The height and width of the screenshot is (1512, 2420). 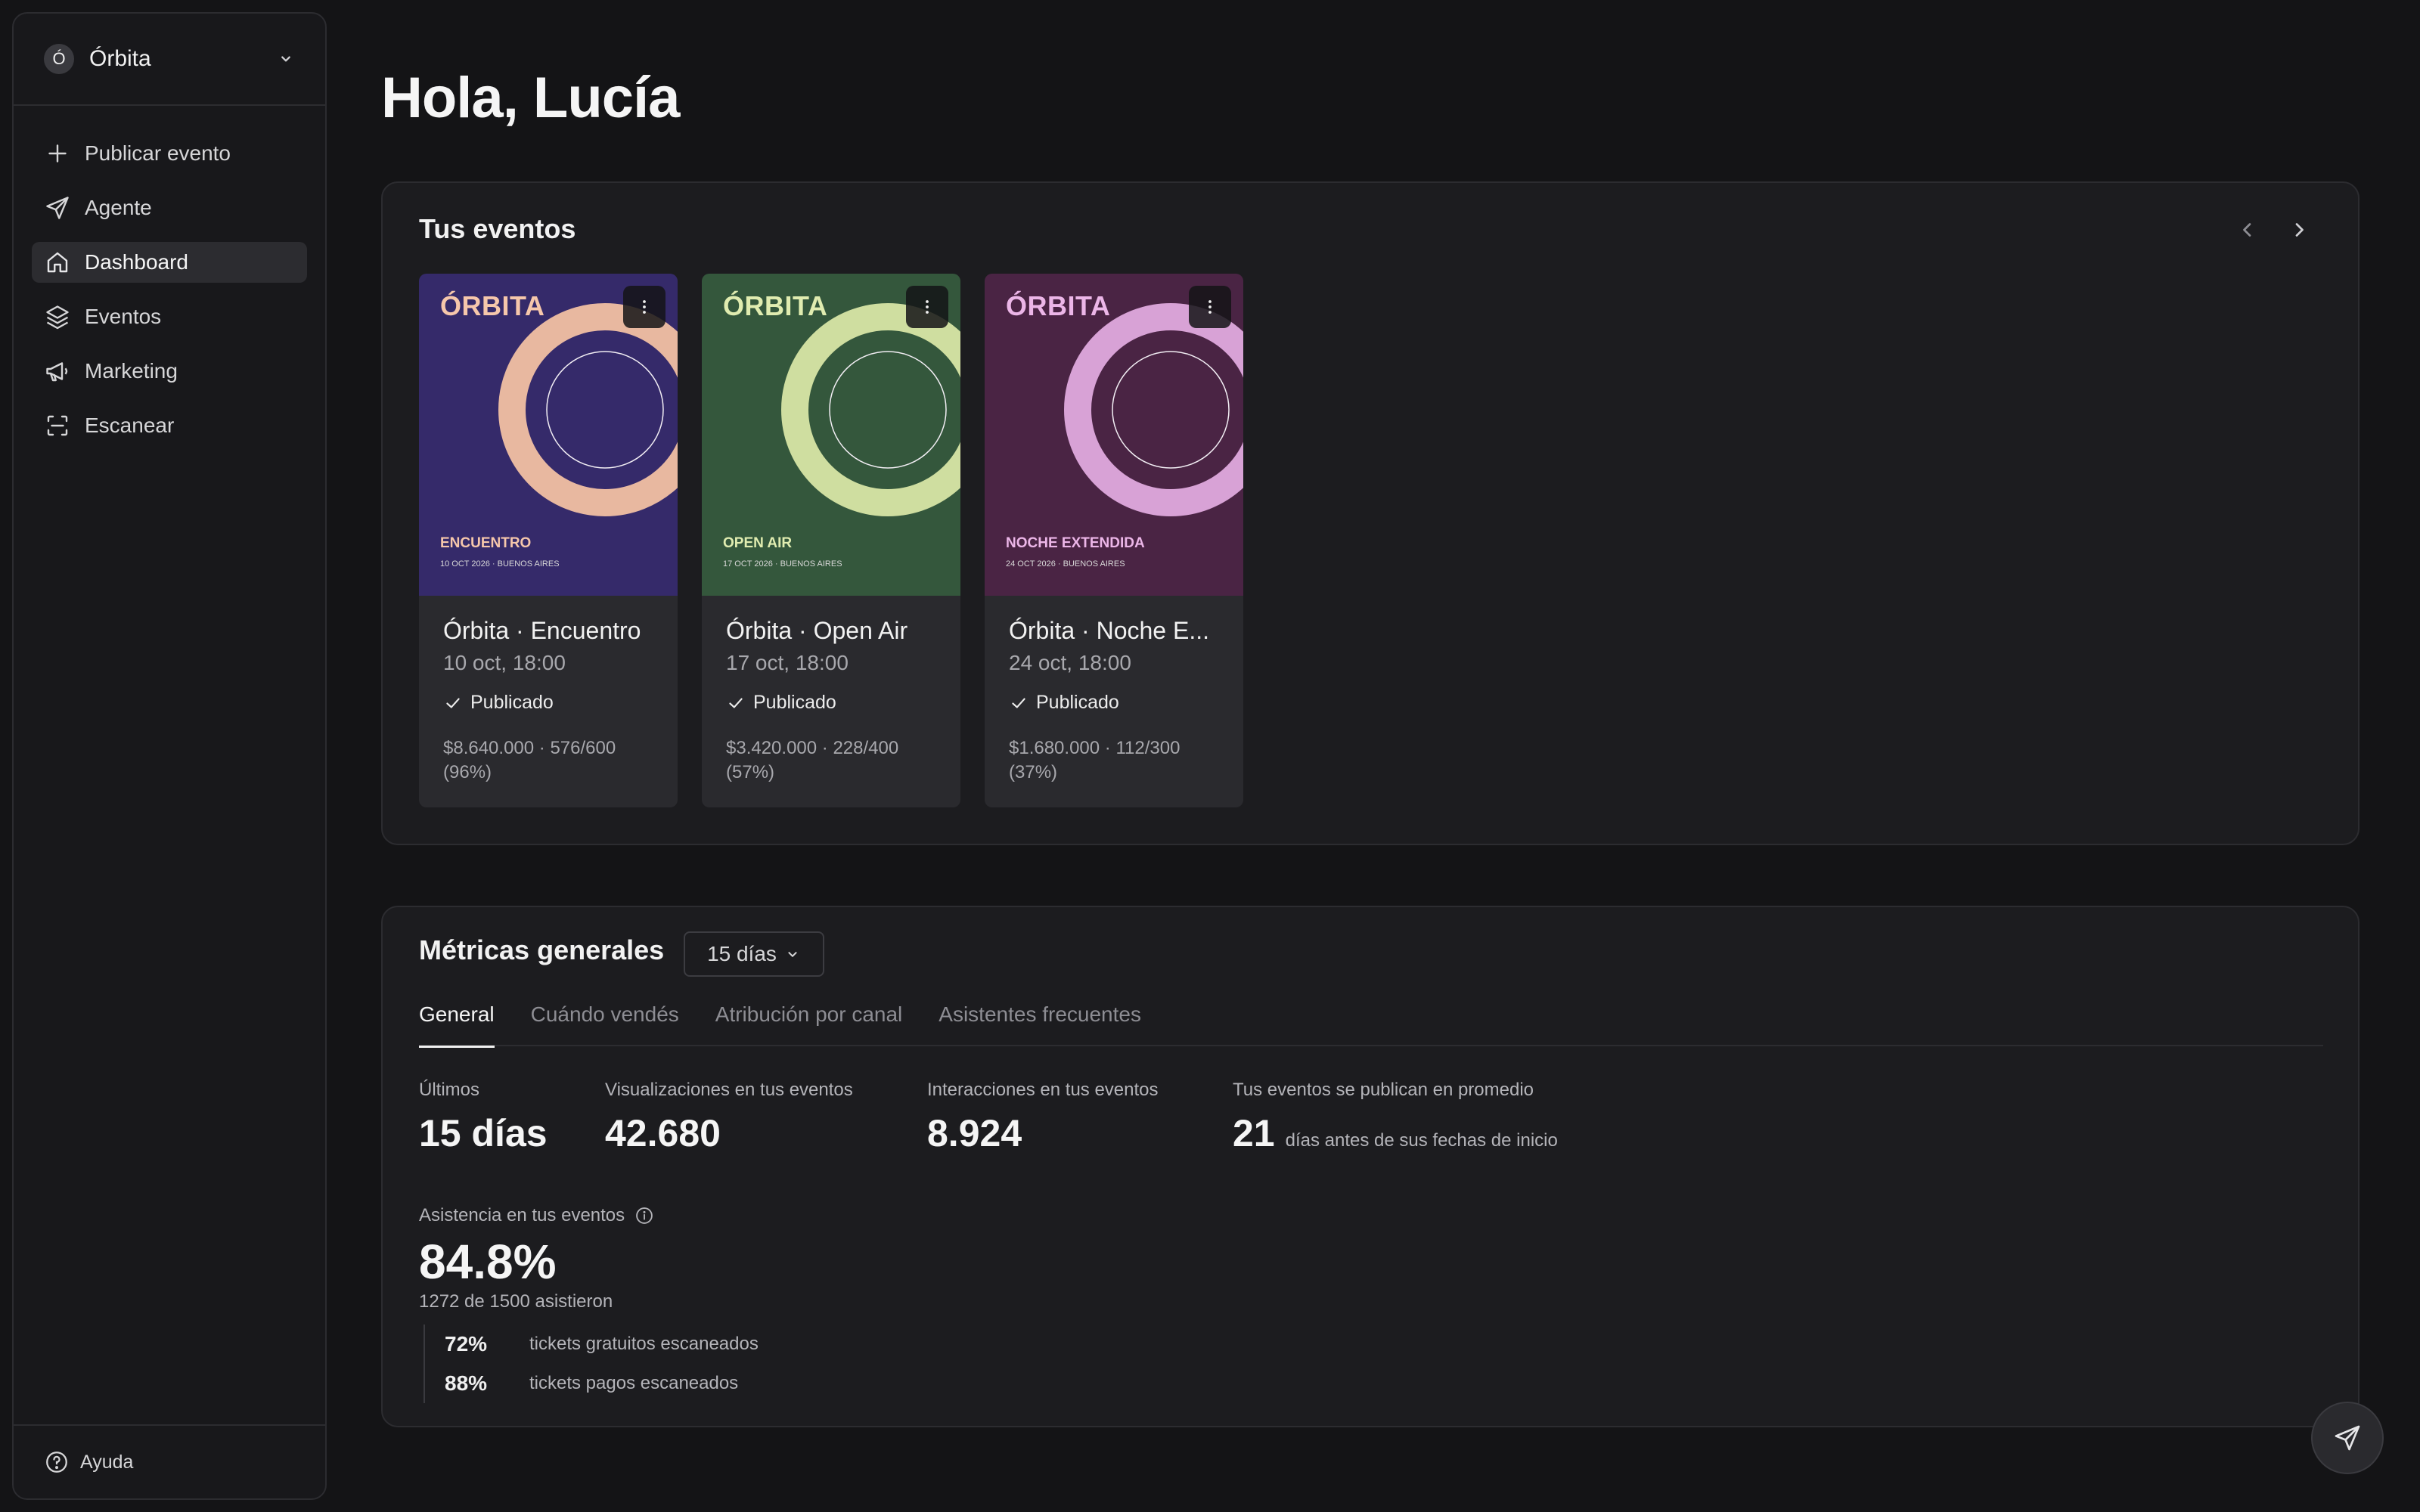 What do you see at coordinates (644, 1215) in the screenshot?
I see `info-icon` at bounding box center [644, 1215].